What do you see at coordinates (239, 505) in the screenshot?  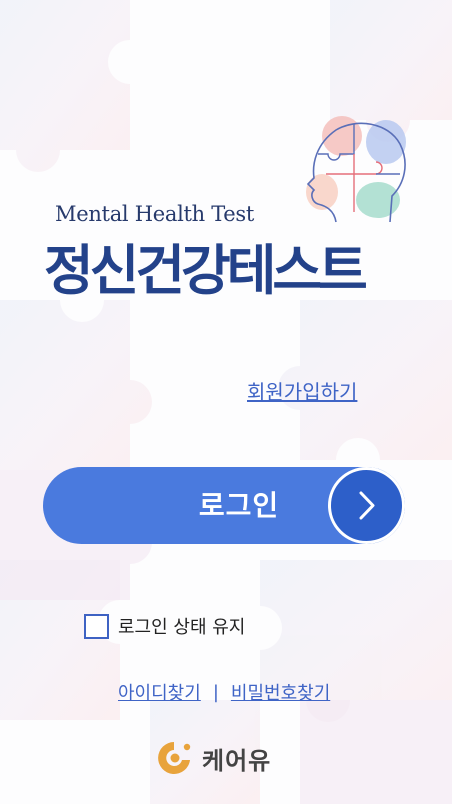 I see `login-button-label: 로그인` at bounding box center [239, 505].